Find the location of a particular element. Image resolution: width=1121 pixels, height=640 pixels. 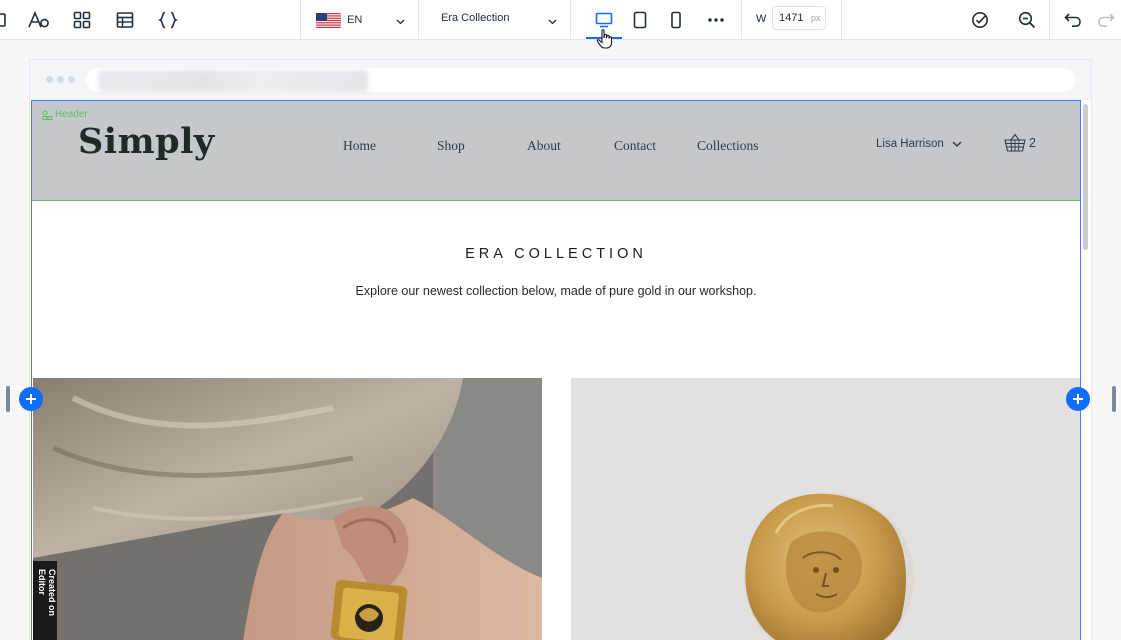

resize-handle-right is located at coordinates (1114, 399).